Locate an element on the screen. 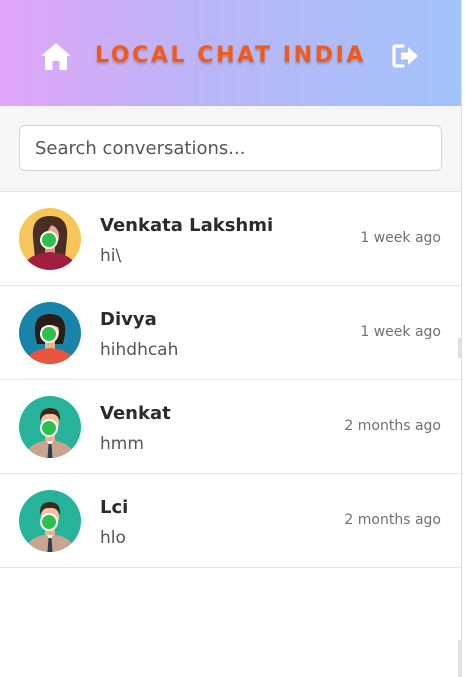 This screenshot has height=677, width=465. conversation-name: Venkata Lakshmi is located at coordinates (187, 225).